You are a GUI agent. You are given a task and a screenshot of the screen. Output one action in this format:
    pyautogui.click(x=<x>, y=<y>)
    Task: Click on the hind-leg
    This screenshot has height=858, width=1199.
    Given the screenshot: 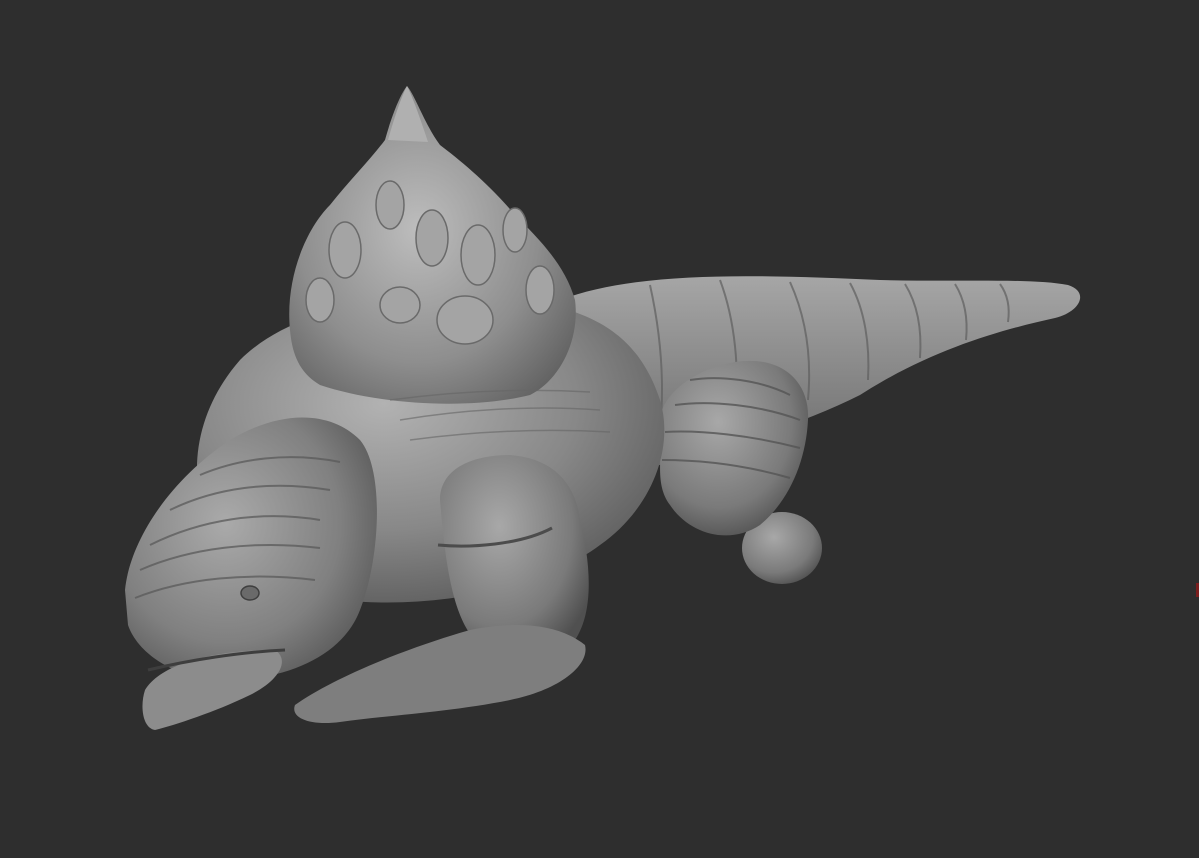 What is the action you would take?
    pyautogui.click(x=733, y=448)
    